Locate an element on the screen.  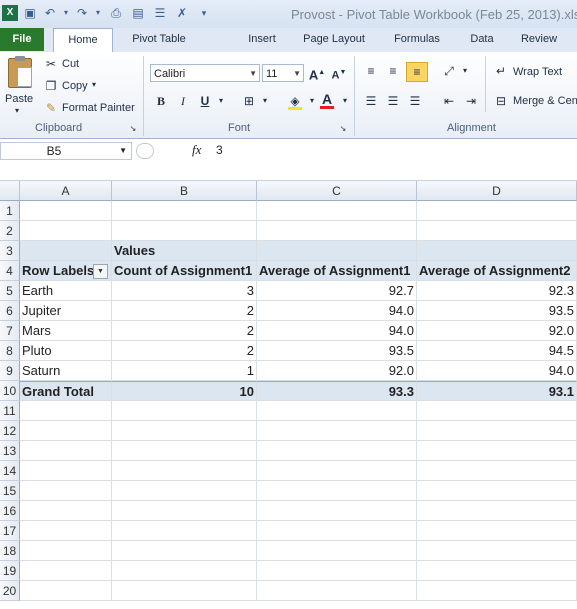
format-painter-button: Format Painter is located at coordinates (98, 108).